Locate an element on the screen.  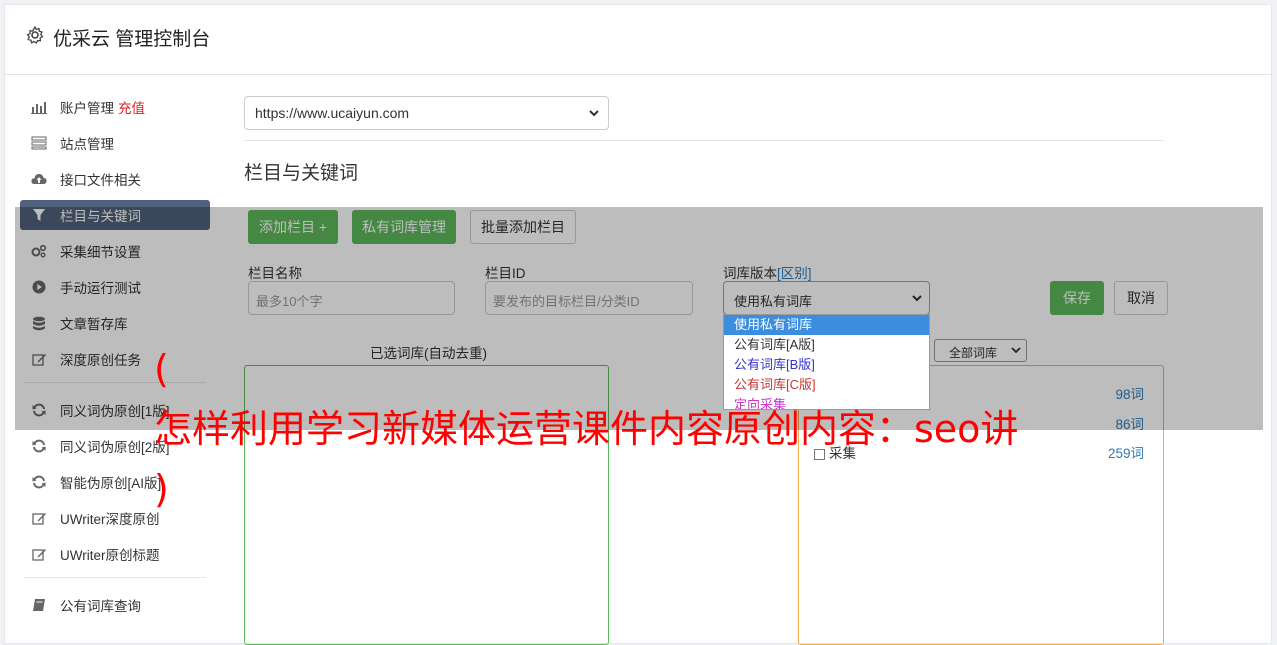
sidebar-item-label: 智能伪原创[AI版] is located at coordinates (111, 483).